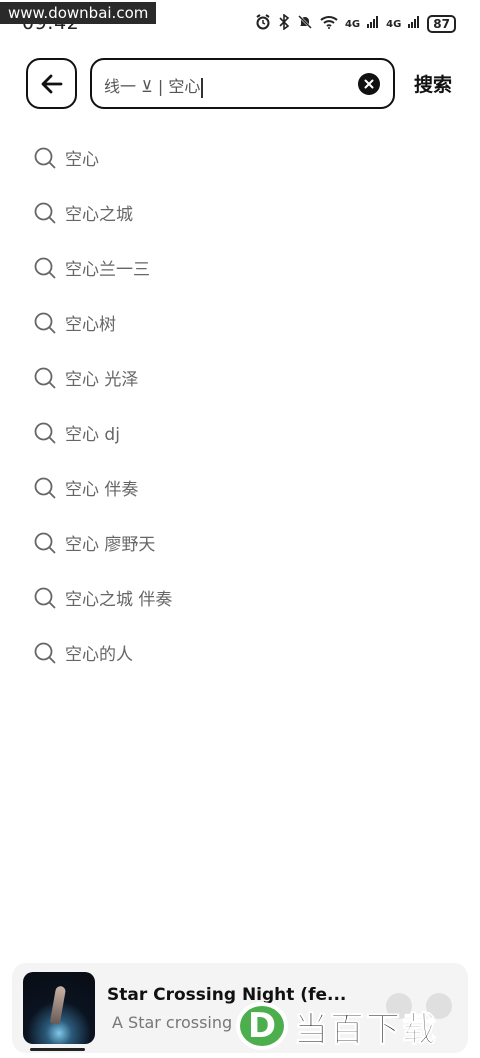 This screenshot has width=480, height=1058. Describe the element at coordinates (240, 597) in the screenshot. I see `suggestion-item: 空心之城 伴奏` at that location.